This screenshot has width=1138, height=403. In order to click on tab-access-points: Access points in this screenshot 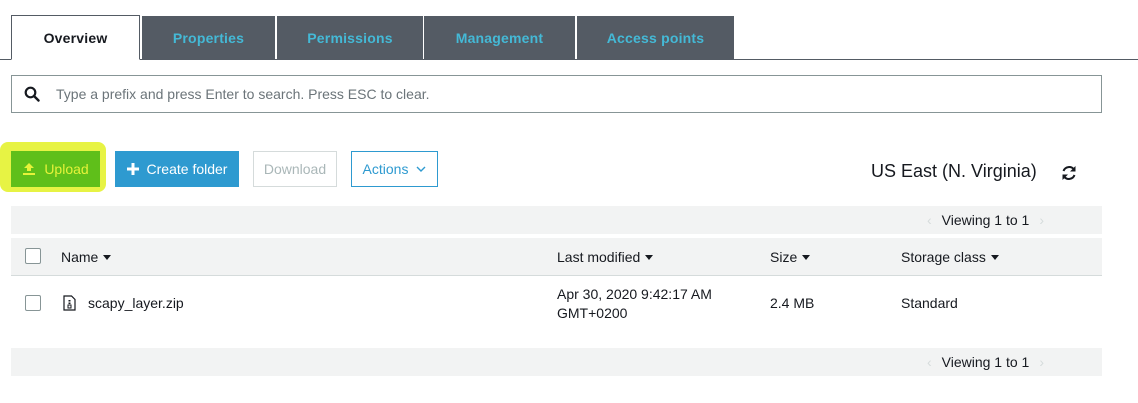, I will do `click(655, 37)`.